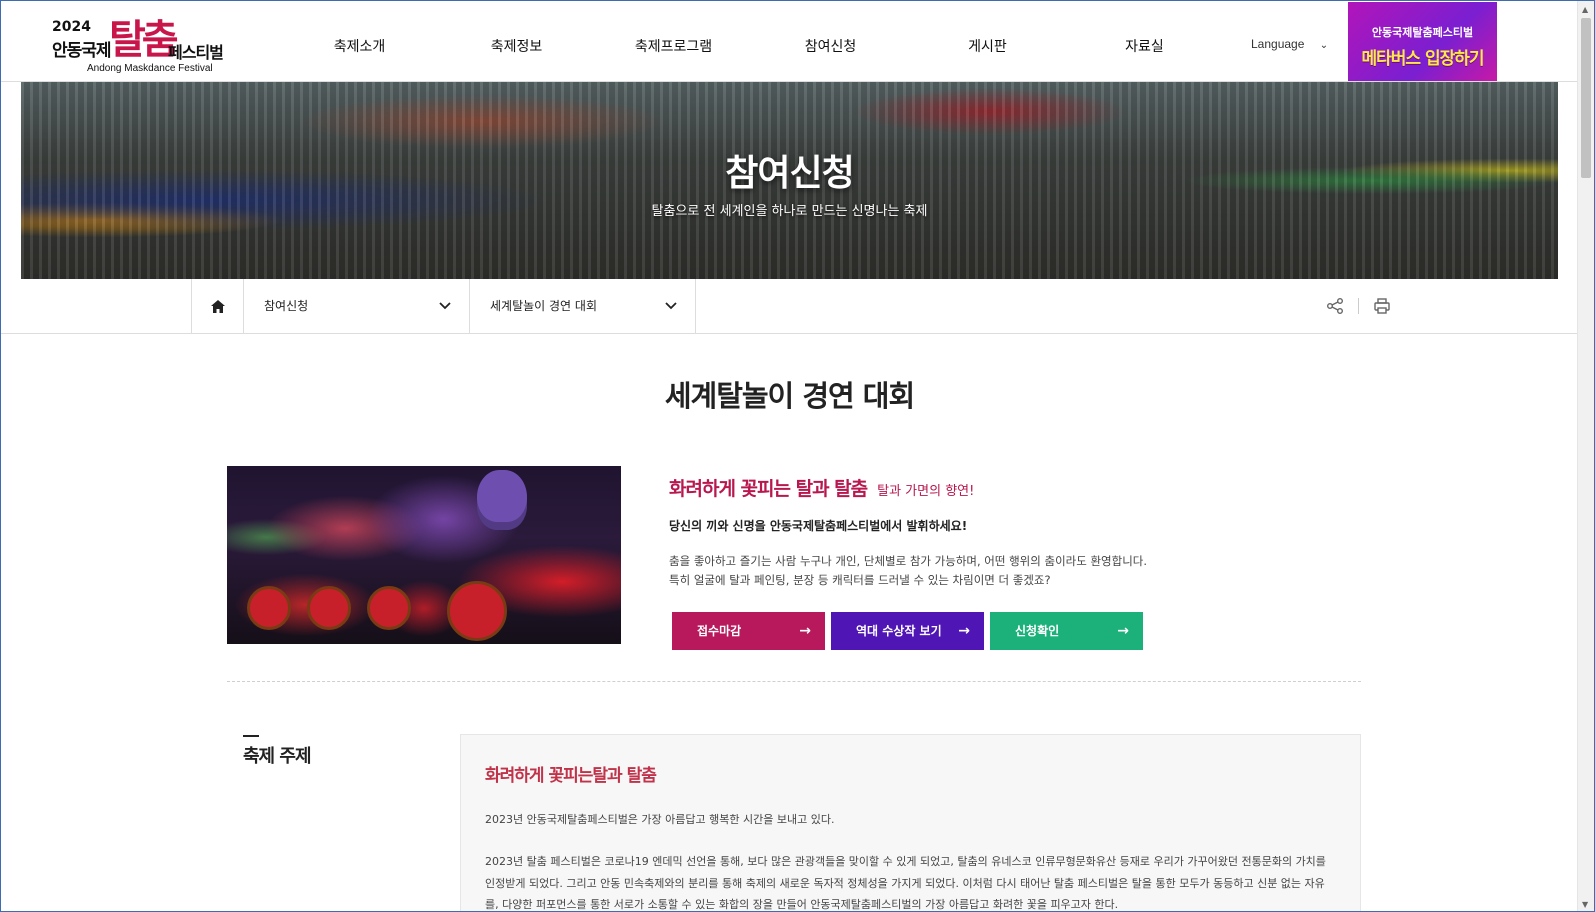 The image size is (1595, 912). What do you see at coordinates (794, 681) in the screenshot?
I see `section-divider` at bounding box center [794, 681].